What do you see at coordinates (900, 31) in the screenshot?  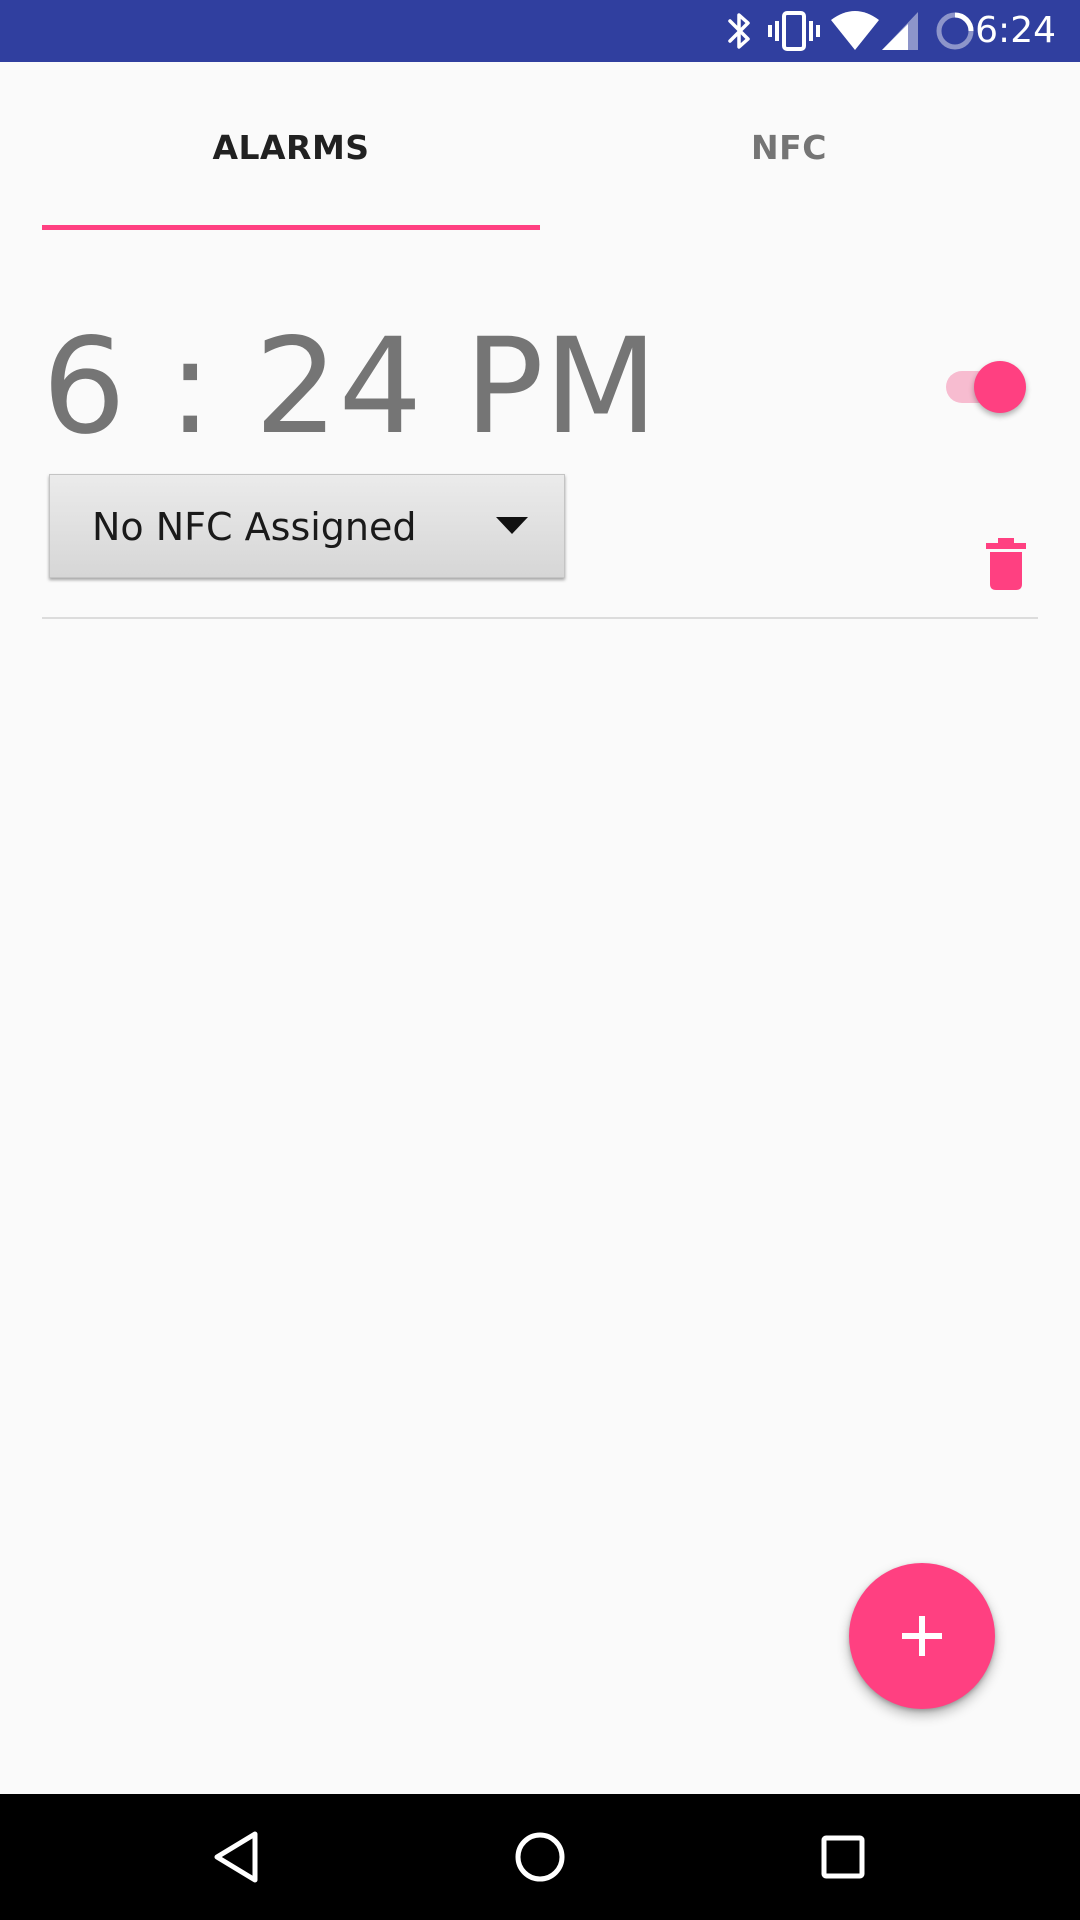 I see `cell-signal-icon` at bounding box center [900, 31].